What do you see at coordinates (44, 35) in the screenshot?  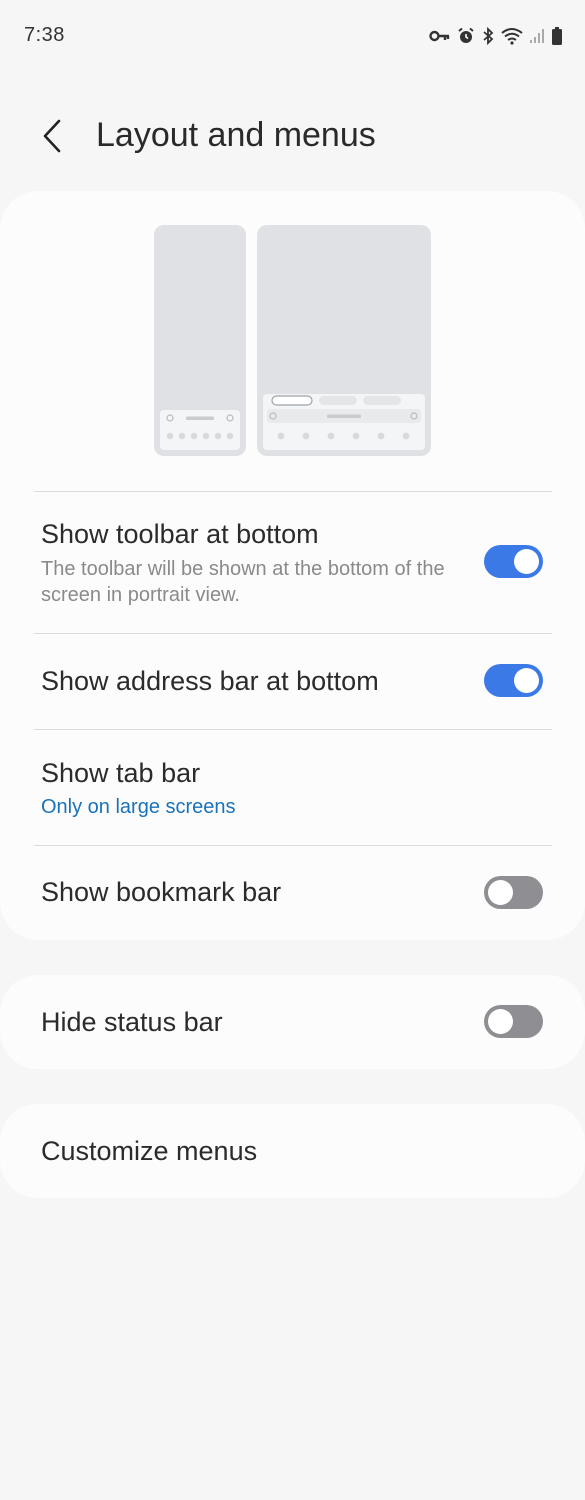 I see `status-time: 7:38` at bounding box center [44, 35].